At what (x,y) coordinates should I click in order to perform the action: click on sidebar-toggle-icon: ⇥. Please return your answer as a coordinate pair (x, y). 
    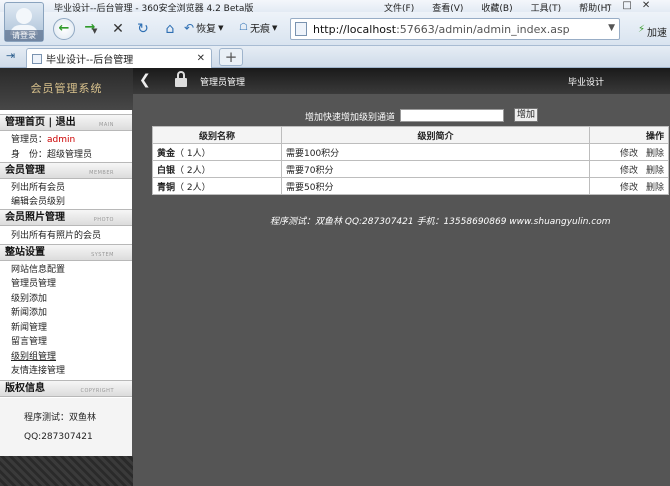
    Looking at the image, I should click on (10, 55).